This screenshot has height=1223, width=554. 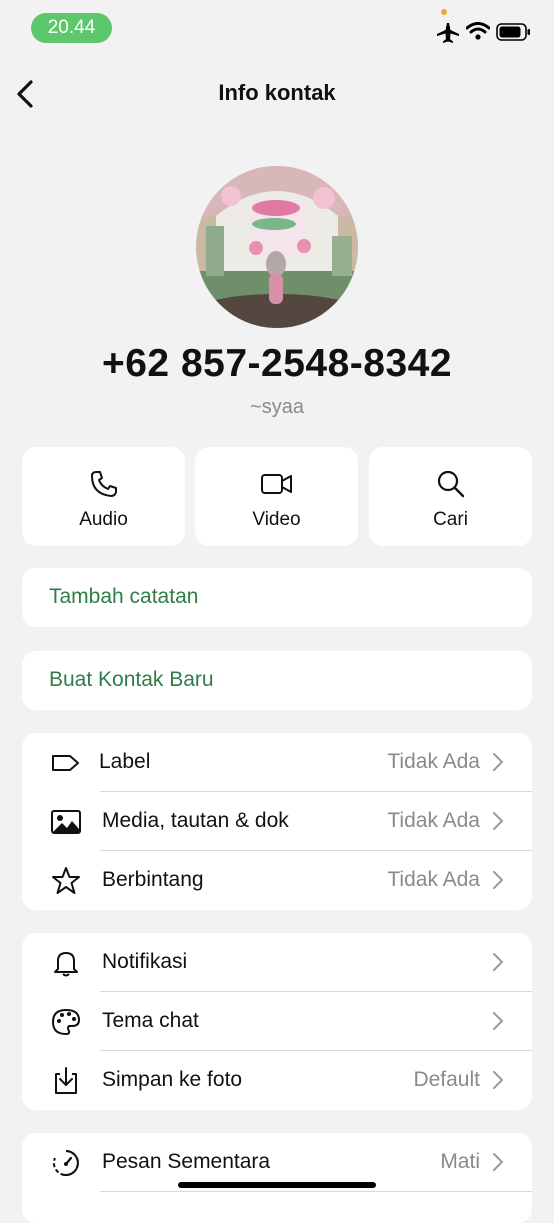 What do you see at coordinates (450, 519) in the screenshot?
I see `search-label: Cari` at bounding box center [450, 519].